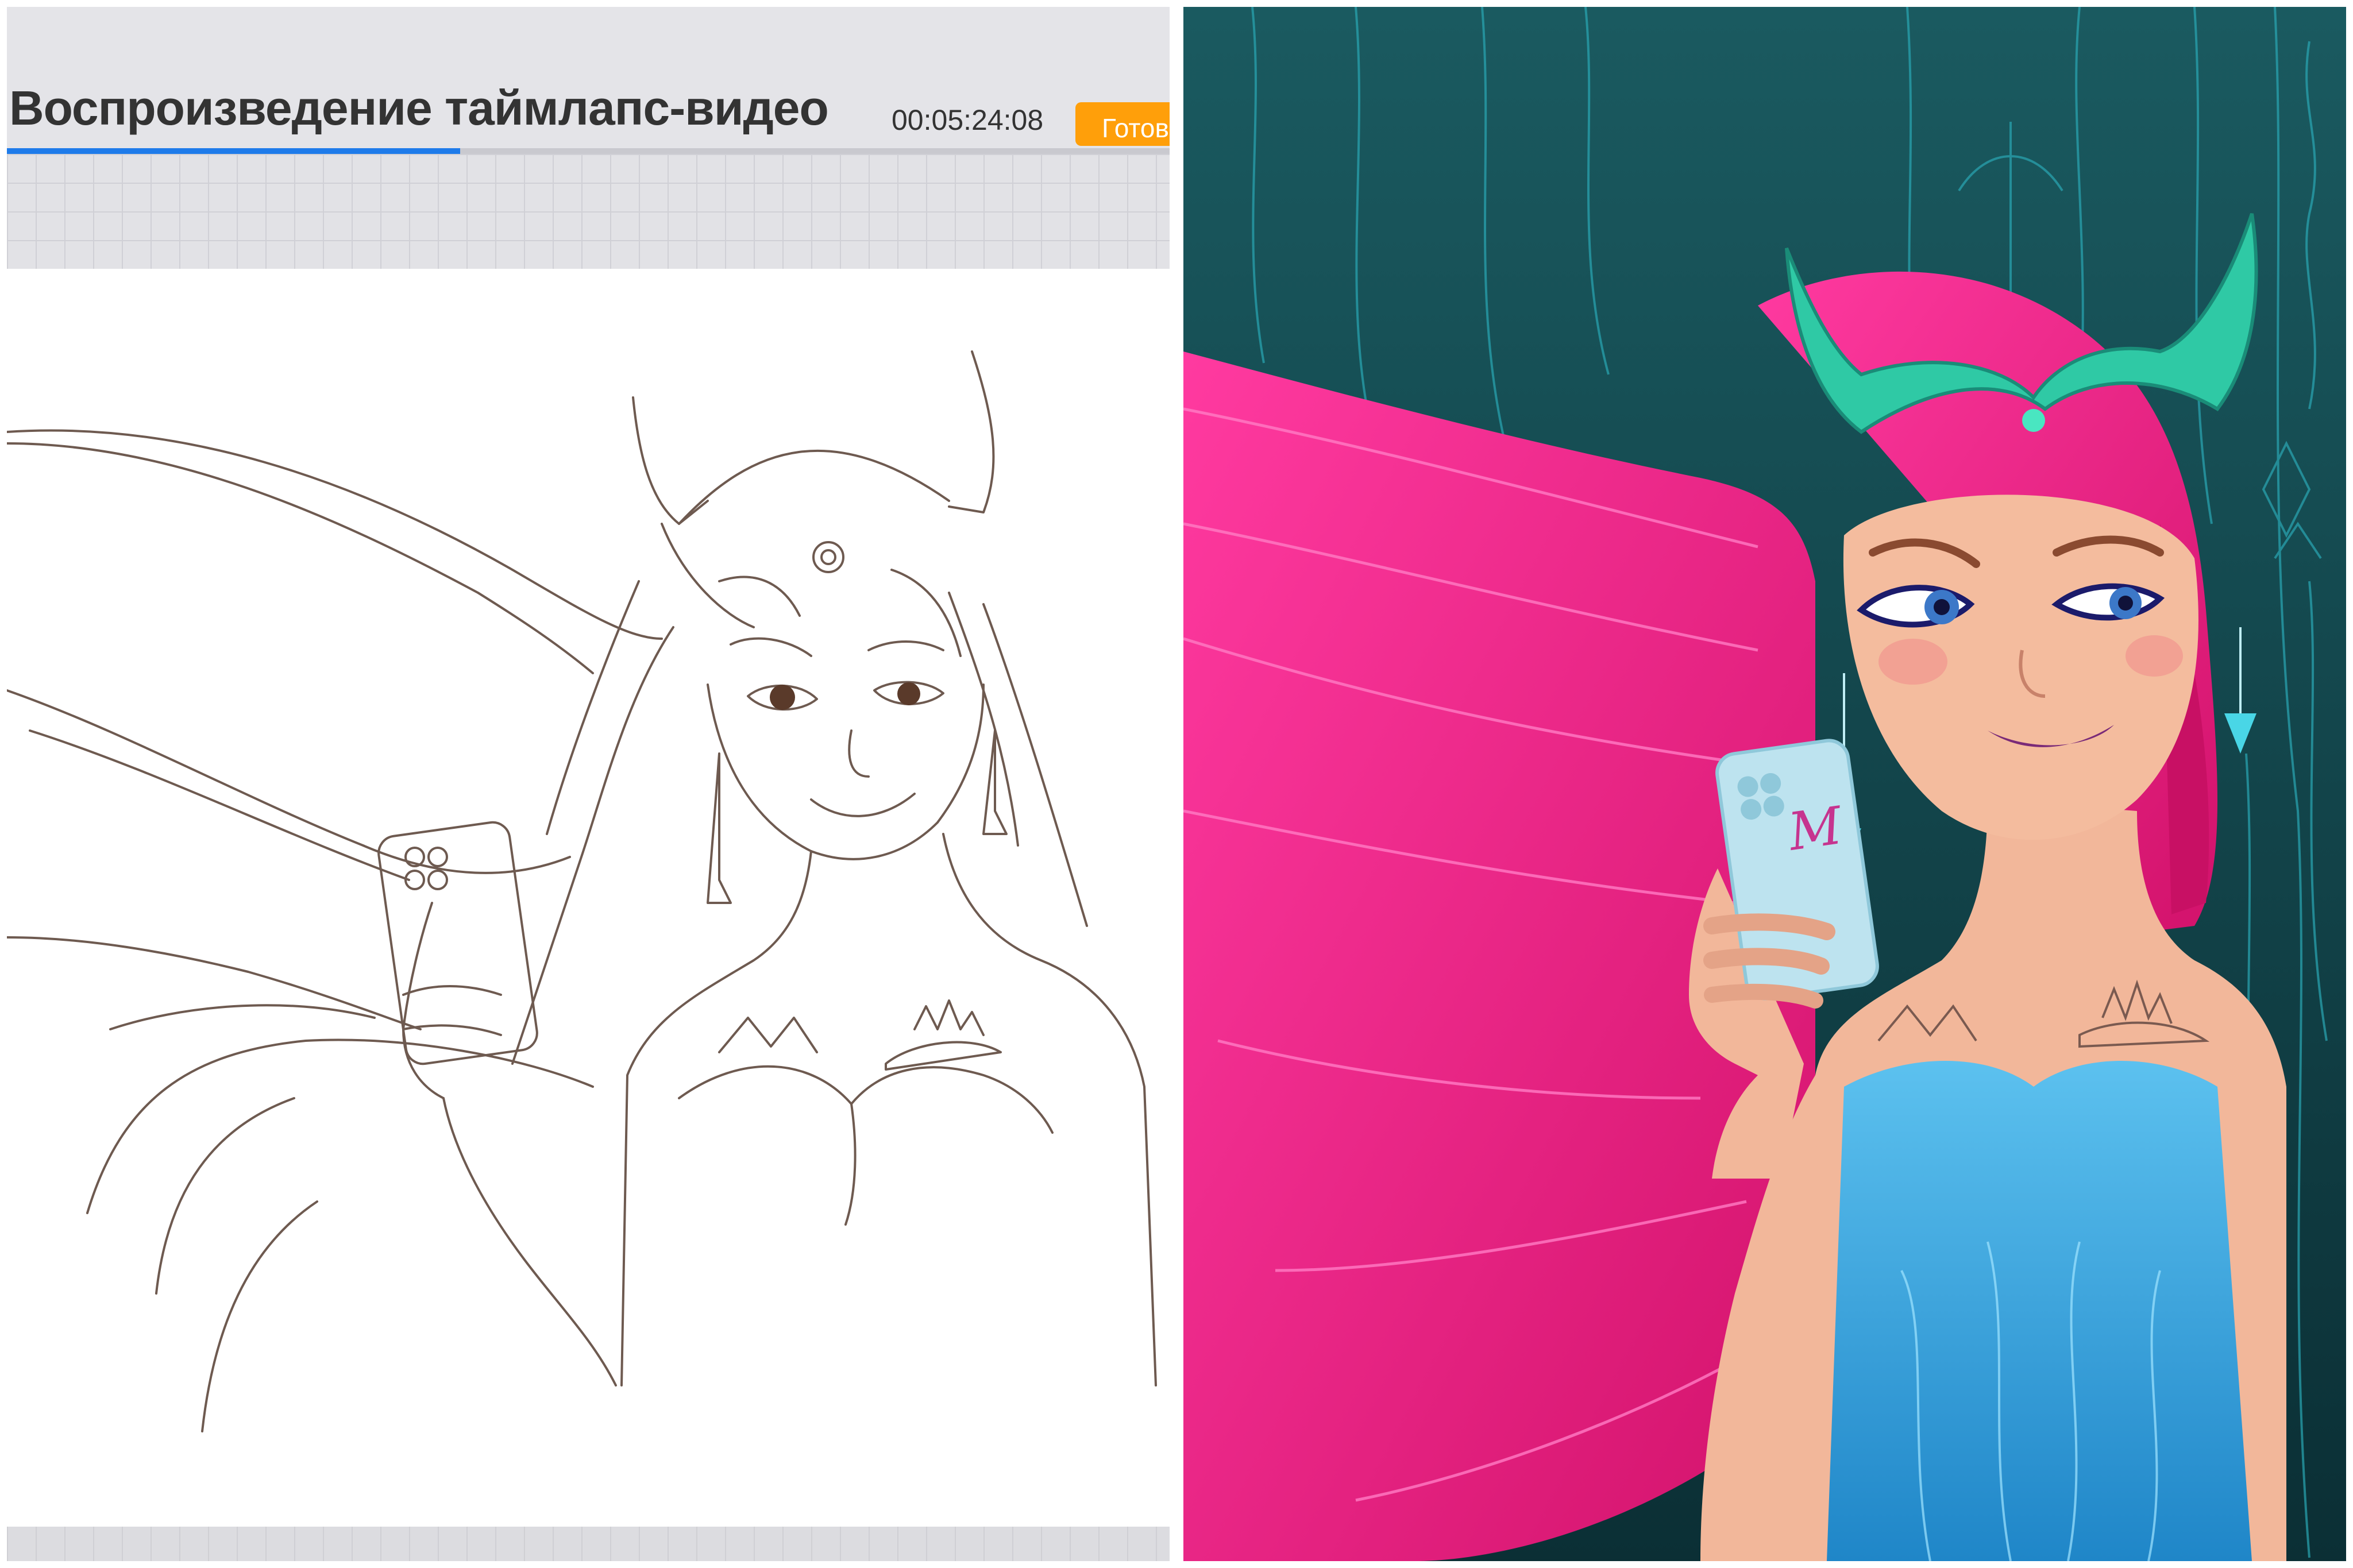  Describe the element at coordinates (2039, 1311) in the screenshot. I see `blue-dress` at that location.